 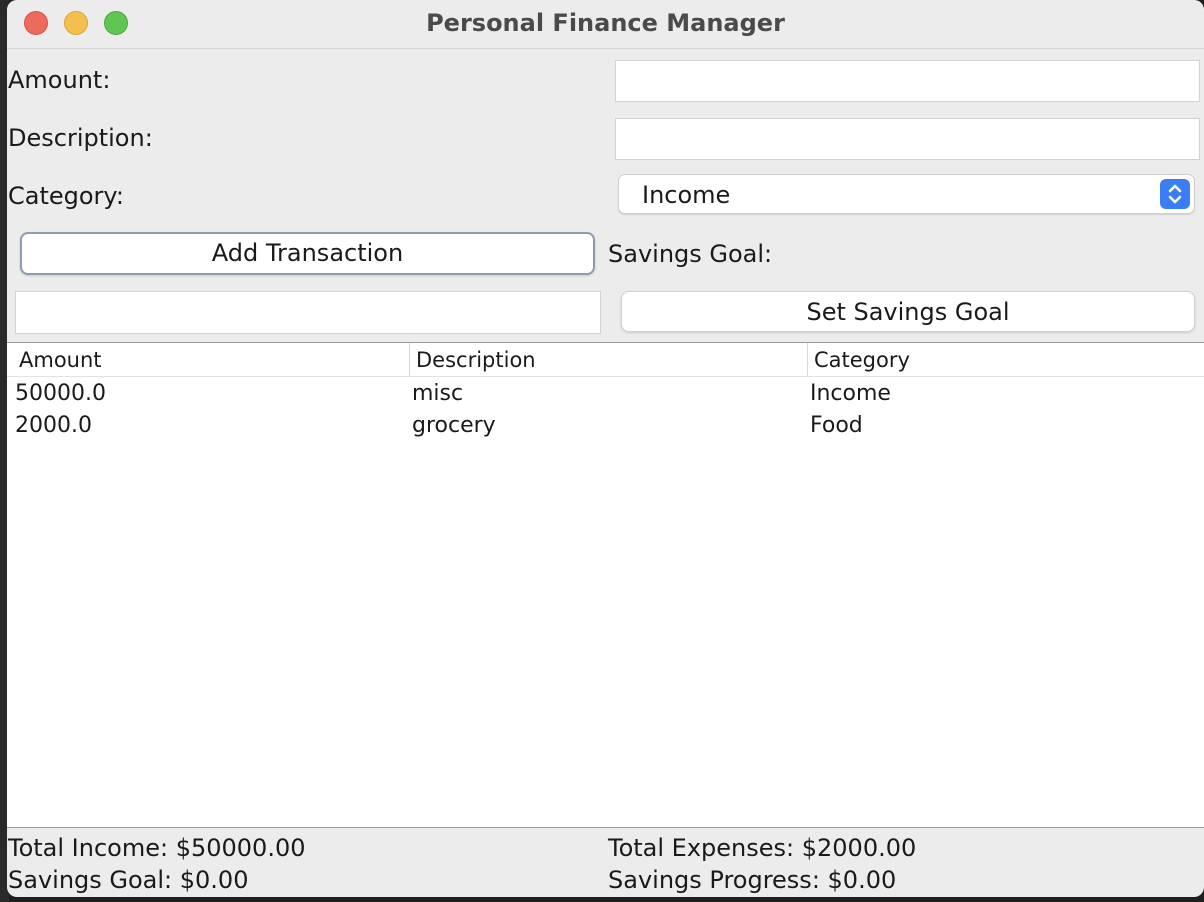 I want to click on table-cell-category: Income, so click(x=850, y=393).